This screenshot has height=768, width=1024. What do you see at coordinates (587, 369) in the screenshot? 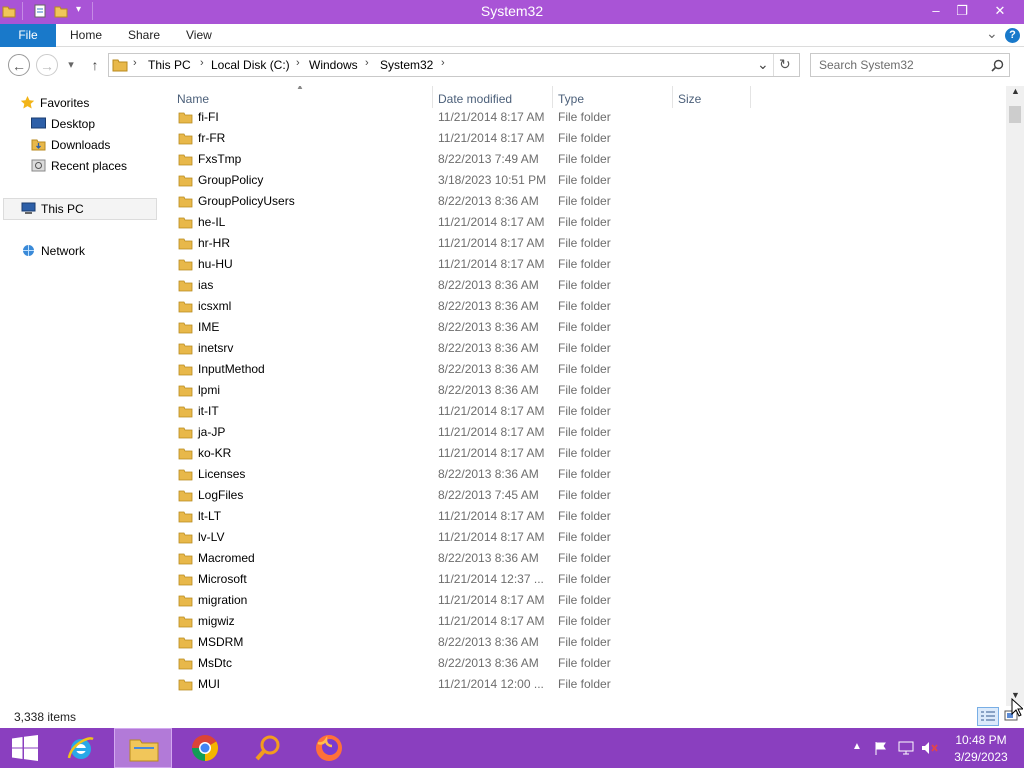
I see `table-row: InputMethod 8/22/2013 8:36 AM File folder` at bounding box center [587, 369].